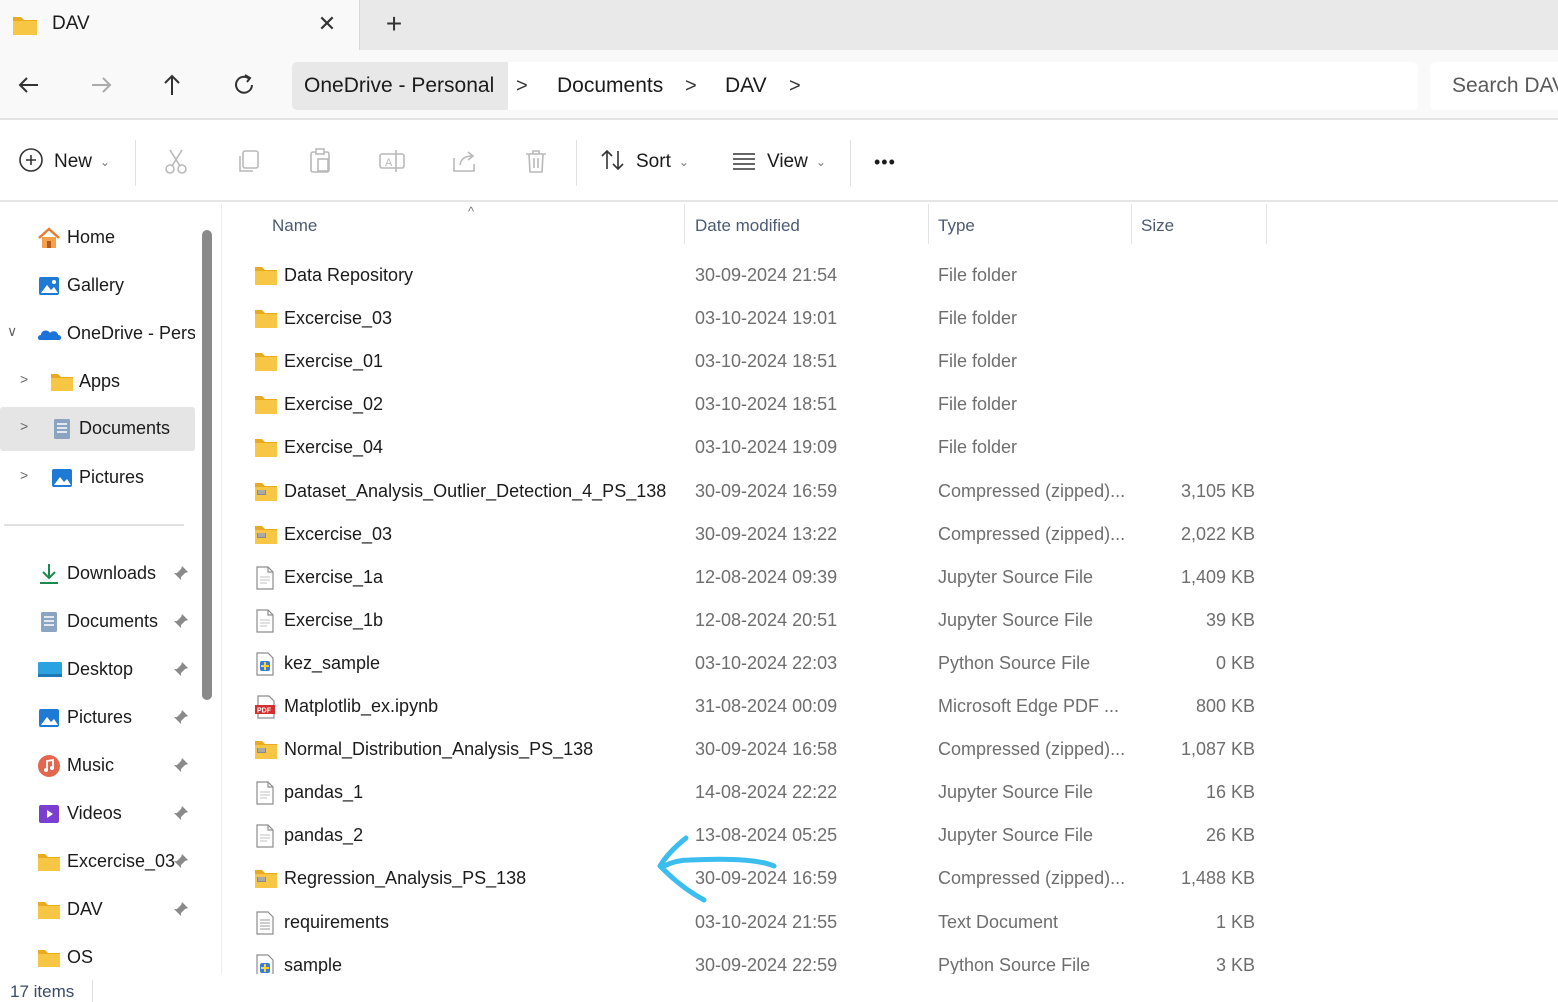 The image size is (1558, 1002). Describe the element at coordinates (207, 465) in the screenshot. I see `sidebar-scrollbar` at that location.